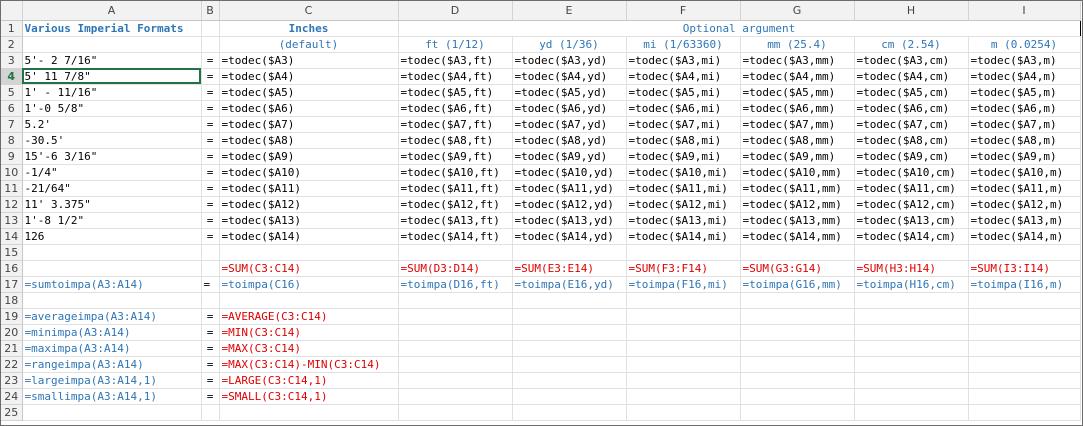  What do you see at coordinates (1024, 92) in the screenshot?
I see `cell-i5: =todec($A5,m)` at bounding box center [1024, 92].